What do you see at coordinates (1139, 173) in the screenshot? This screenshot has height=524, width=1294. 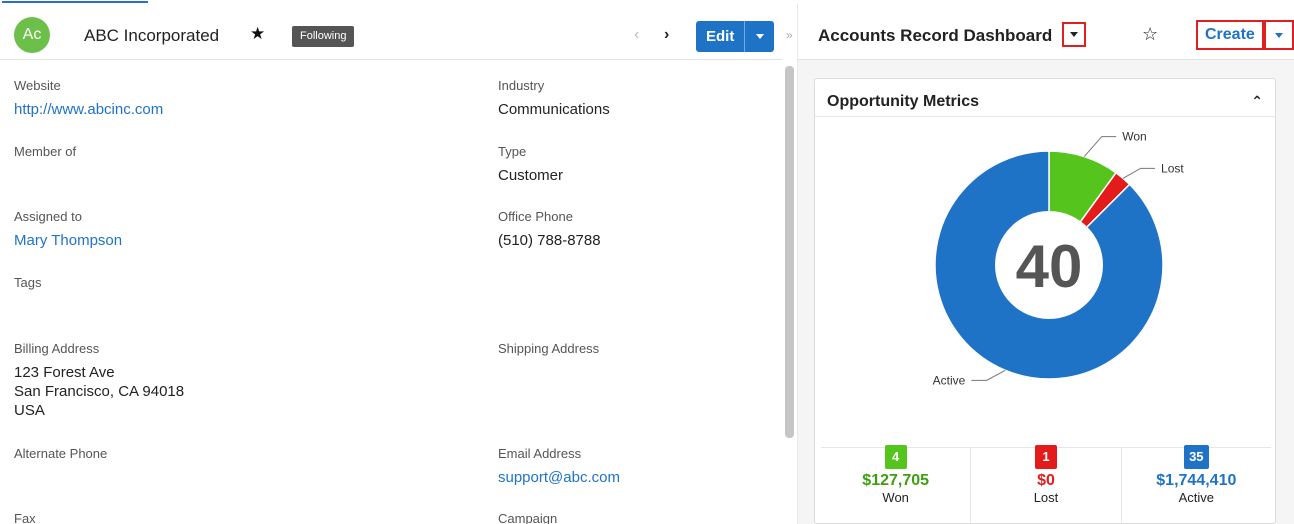 I see `leader-line-lost` at bounding box center [1139, 173].